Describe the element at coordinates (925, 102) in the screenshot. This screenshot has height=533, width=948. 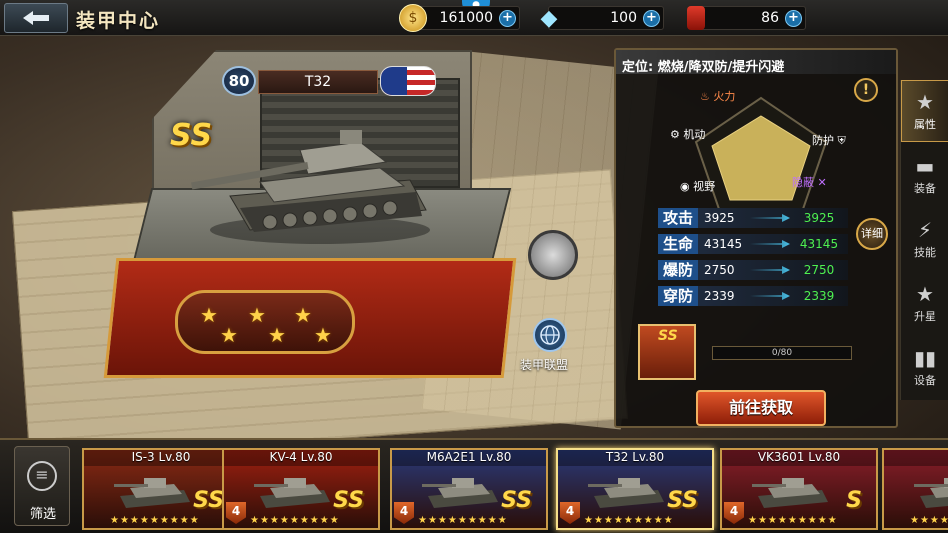
I see `star-icon: ★` at that location.